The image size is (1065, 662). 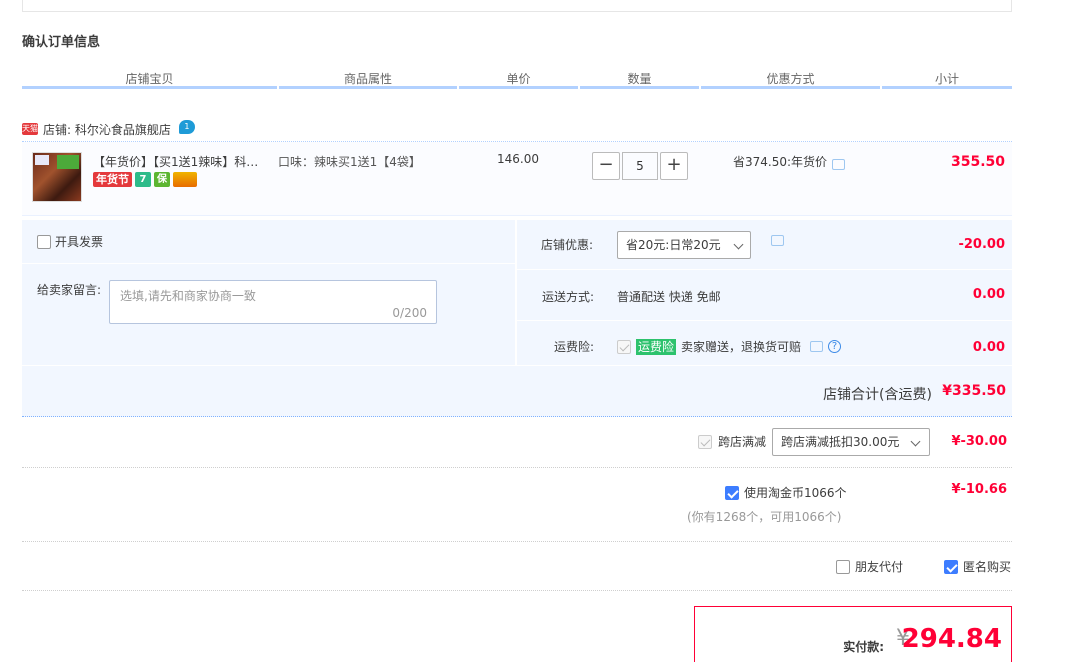 I want to click on insurance-desc: 卖家赠送，退换货可赔, so click(x=741, y=347).